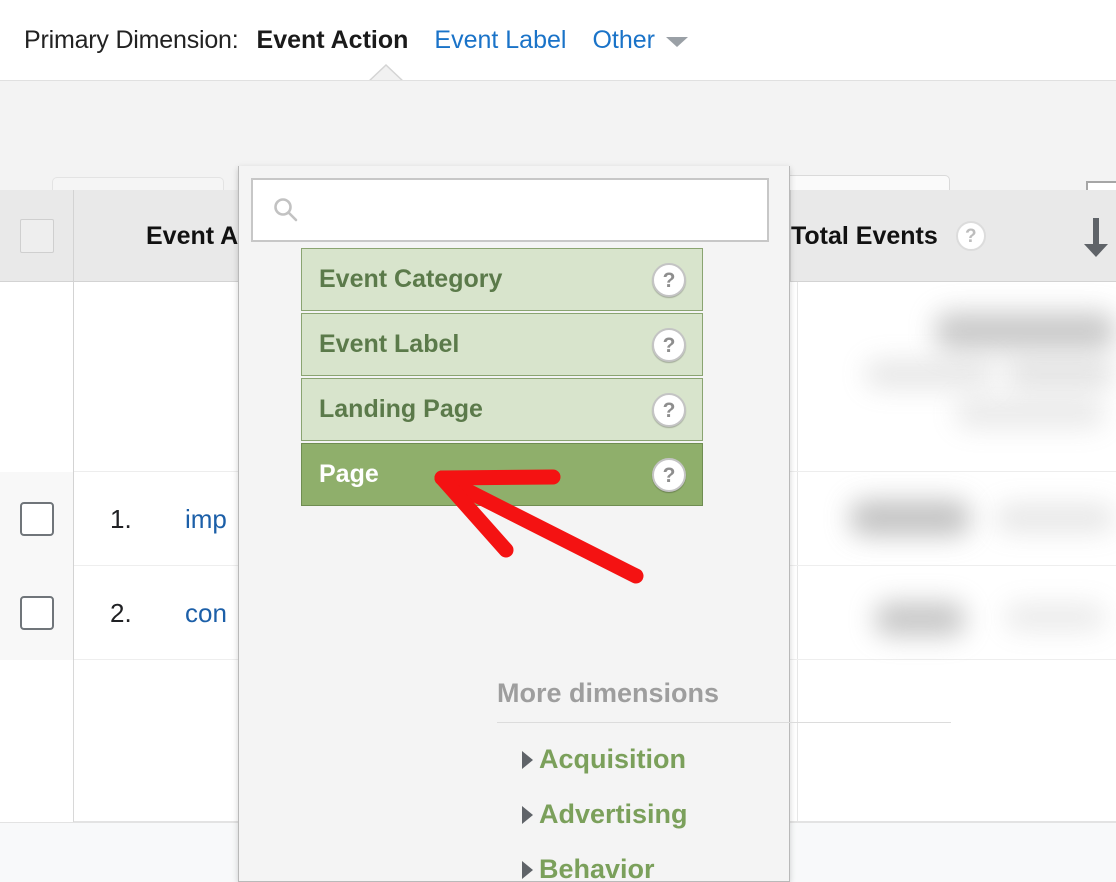 The width and height of the screenshot is (1116, 882). I want to click on dimension-option-label: Page, so click(349, 474).